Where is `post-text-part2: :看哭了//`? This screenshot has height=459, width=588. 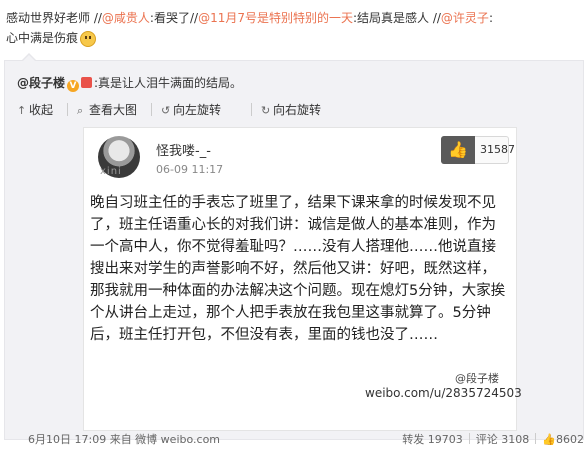
post-text-part2: :看哭了// is located at coordinates (174, 18).